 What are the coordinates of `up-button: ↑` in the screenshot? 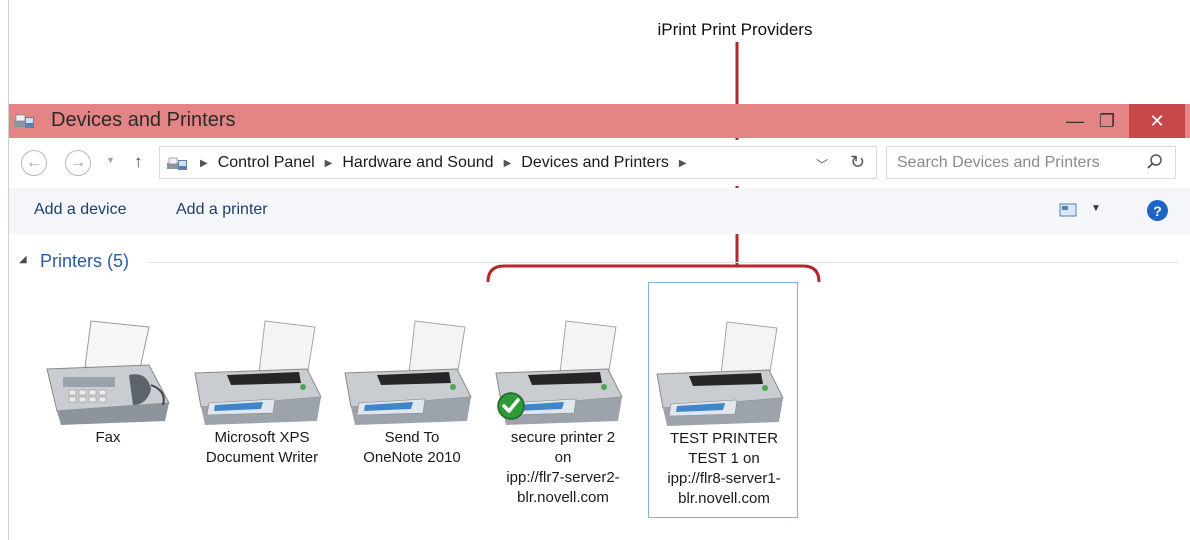 It's located at (138, 162).